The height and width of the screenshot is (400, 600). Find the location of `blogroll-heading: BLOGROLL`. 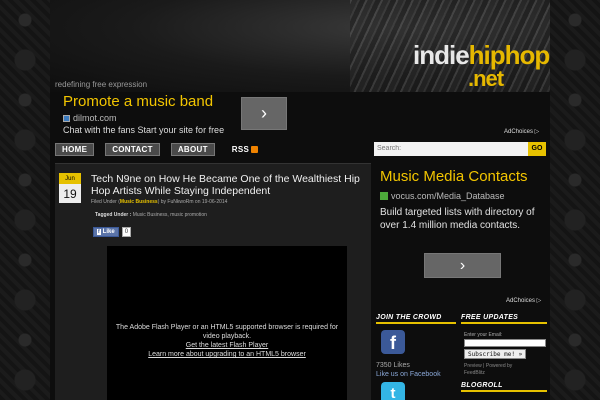

blogroll-heading: BLOGROLL is located at coordinates (504, 387).